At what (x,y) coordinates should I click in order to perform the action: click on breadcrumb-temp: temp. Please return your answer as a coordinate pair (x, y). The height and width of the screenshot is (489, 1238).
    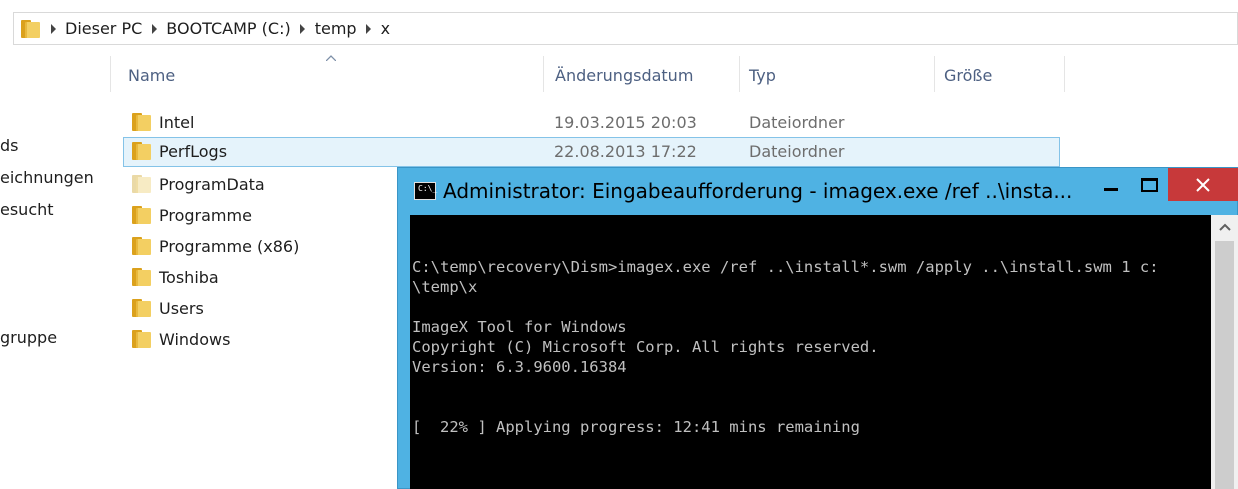
    Looking at the image, I should click on (336, 28).